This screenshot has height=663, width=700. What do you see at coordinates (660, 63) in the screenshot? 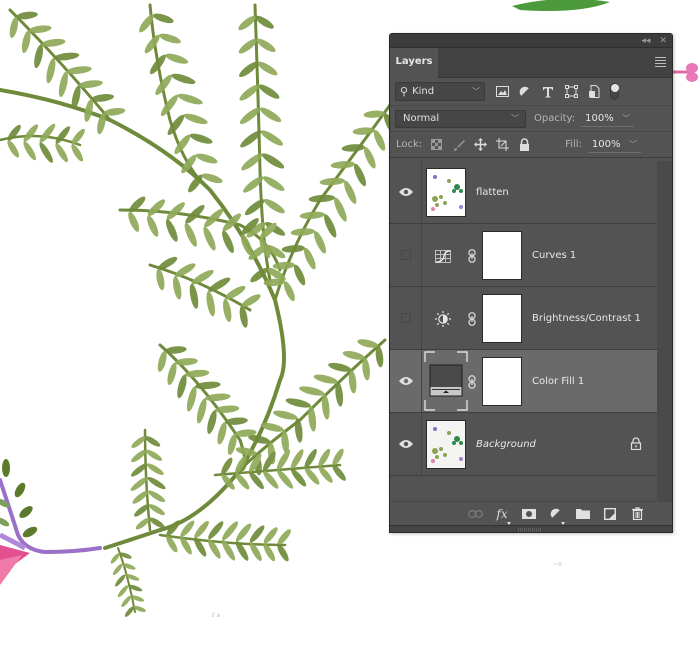
I see `hamburger-menu-icon` at bounding box center [660, 63].